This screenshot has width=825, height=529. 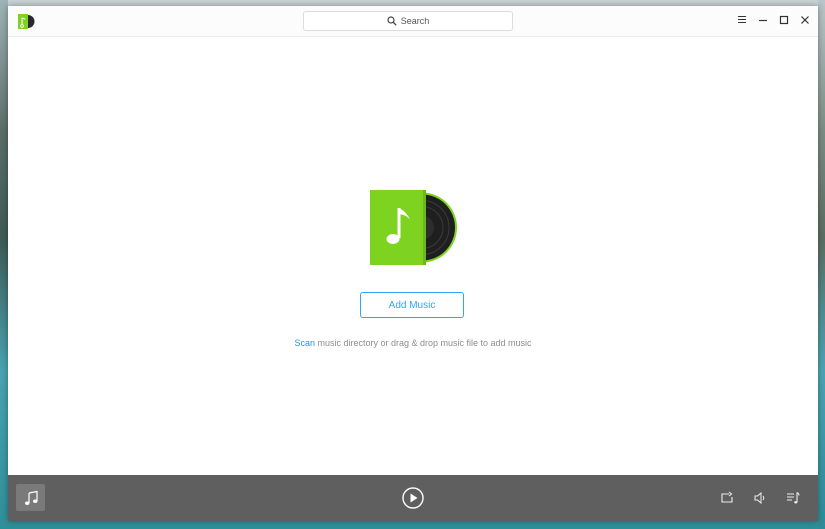 I want to click on desktop-wallpaper-left, so click(x=4, y=264).